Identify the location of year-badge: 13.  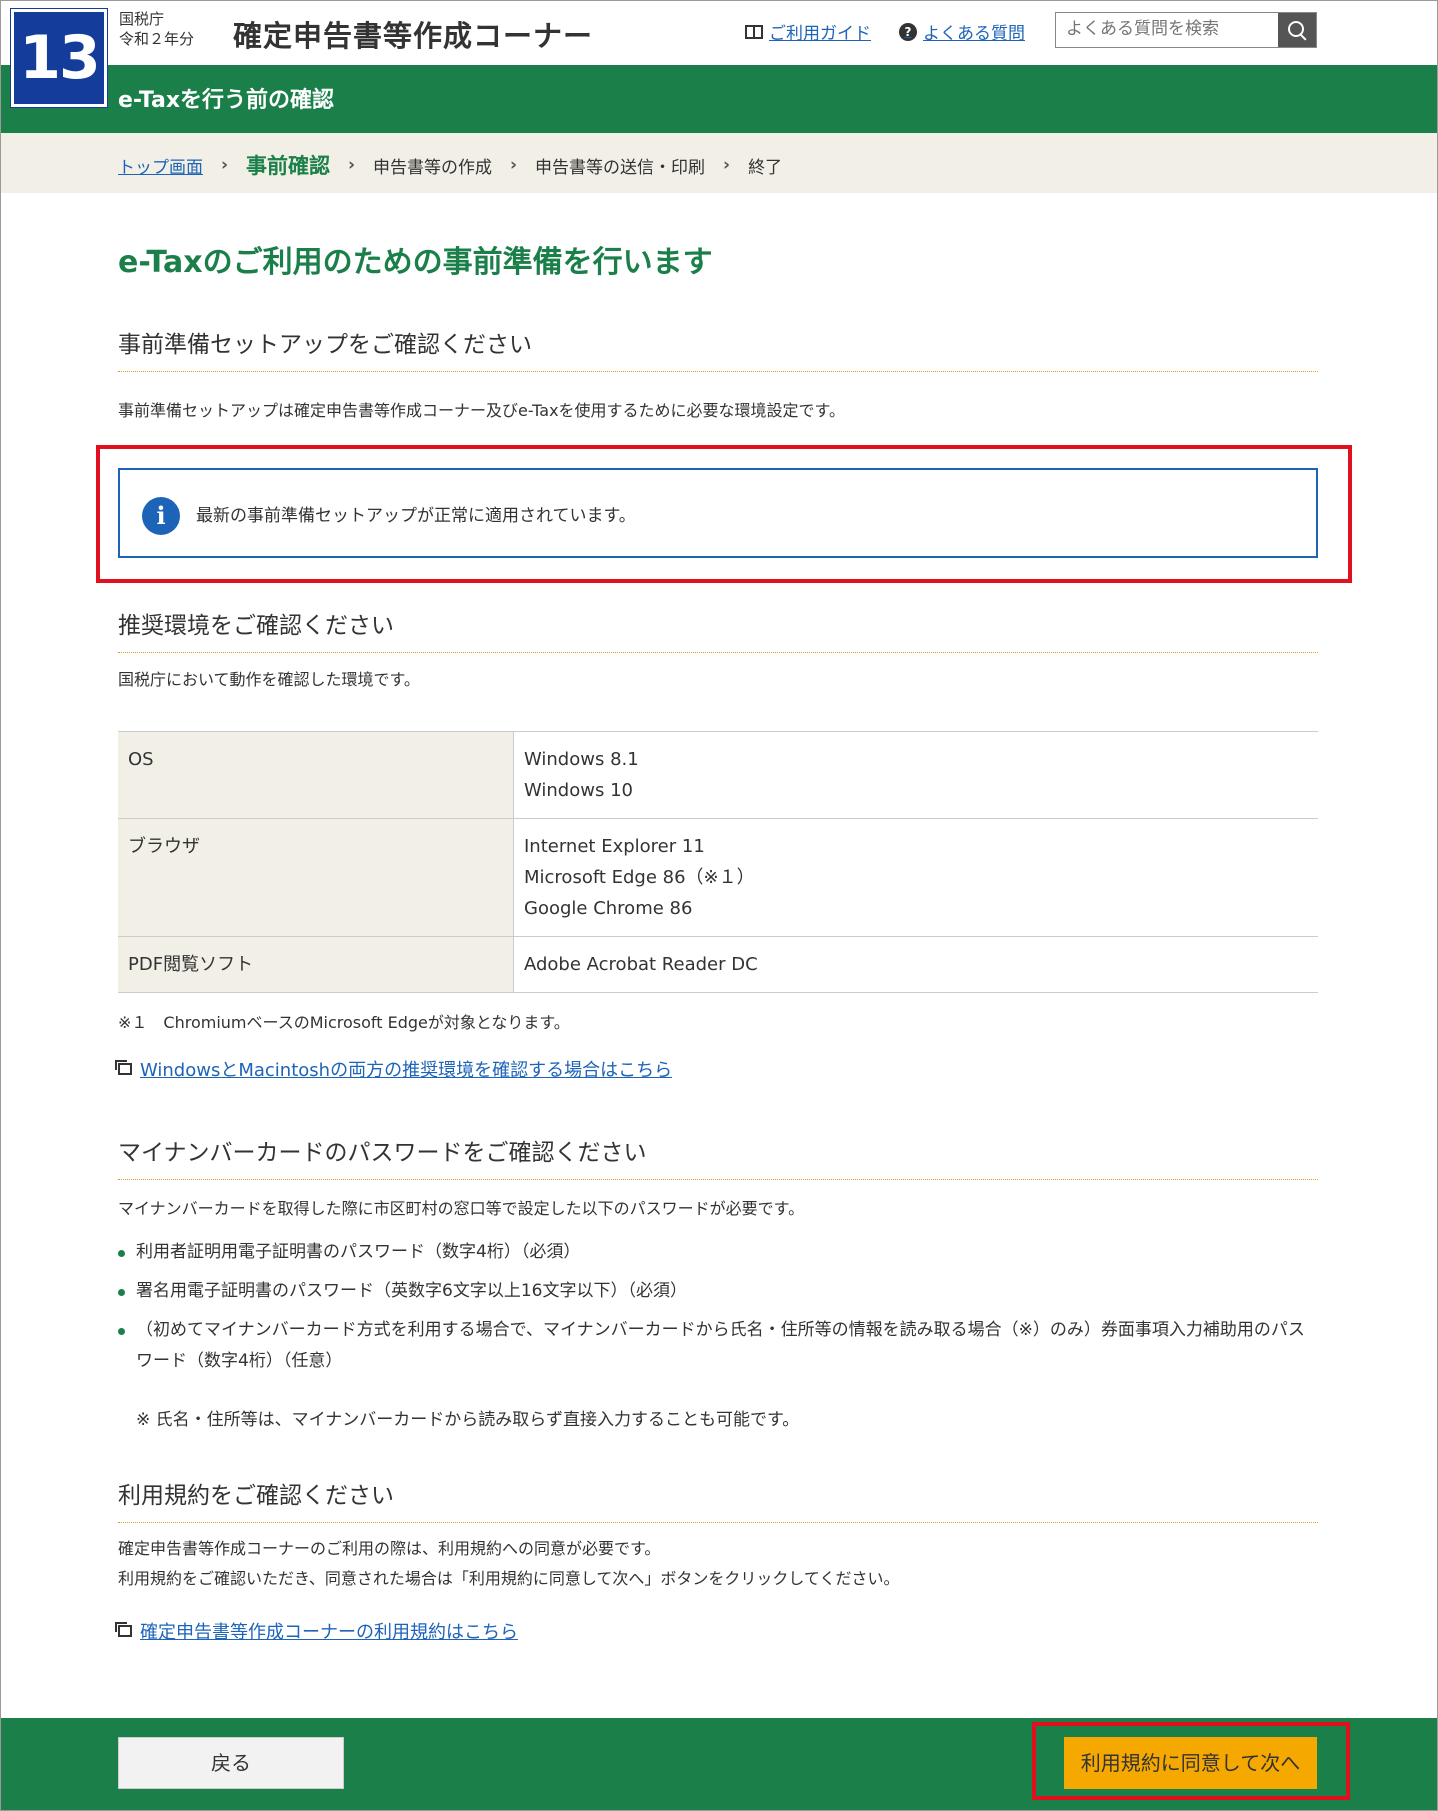
(59, 58).